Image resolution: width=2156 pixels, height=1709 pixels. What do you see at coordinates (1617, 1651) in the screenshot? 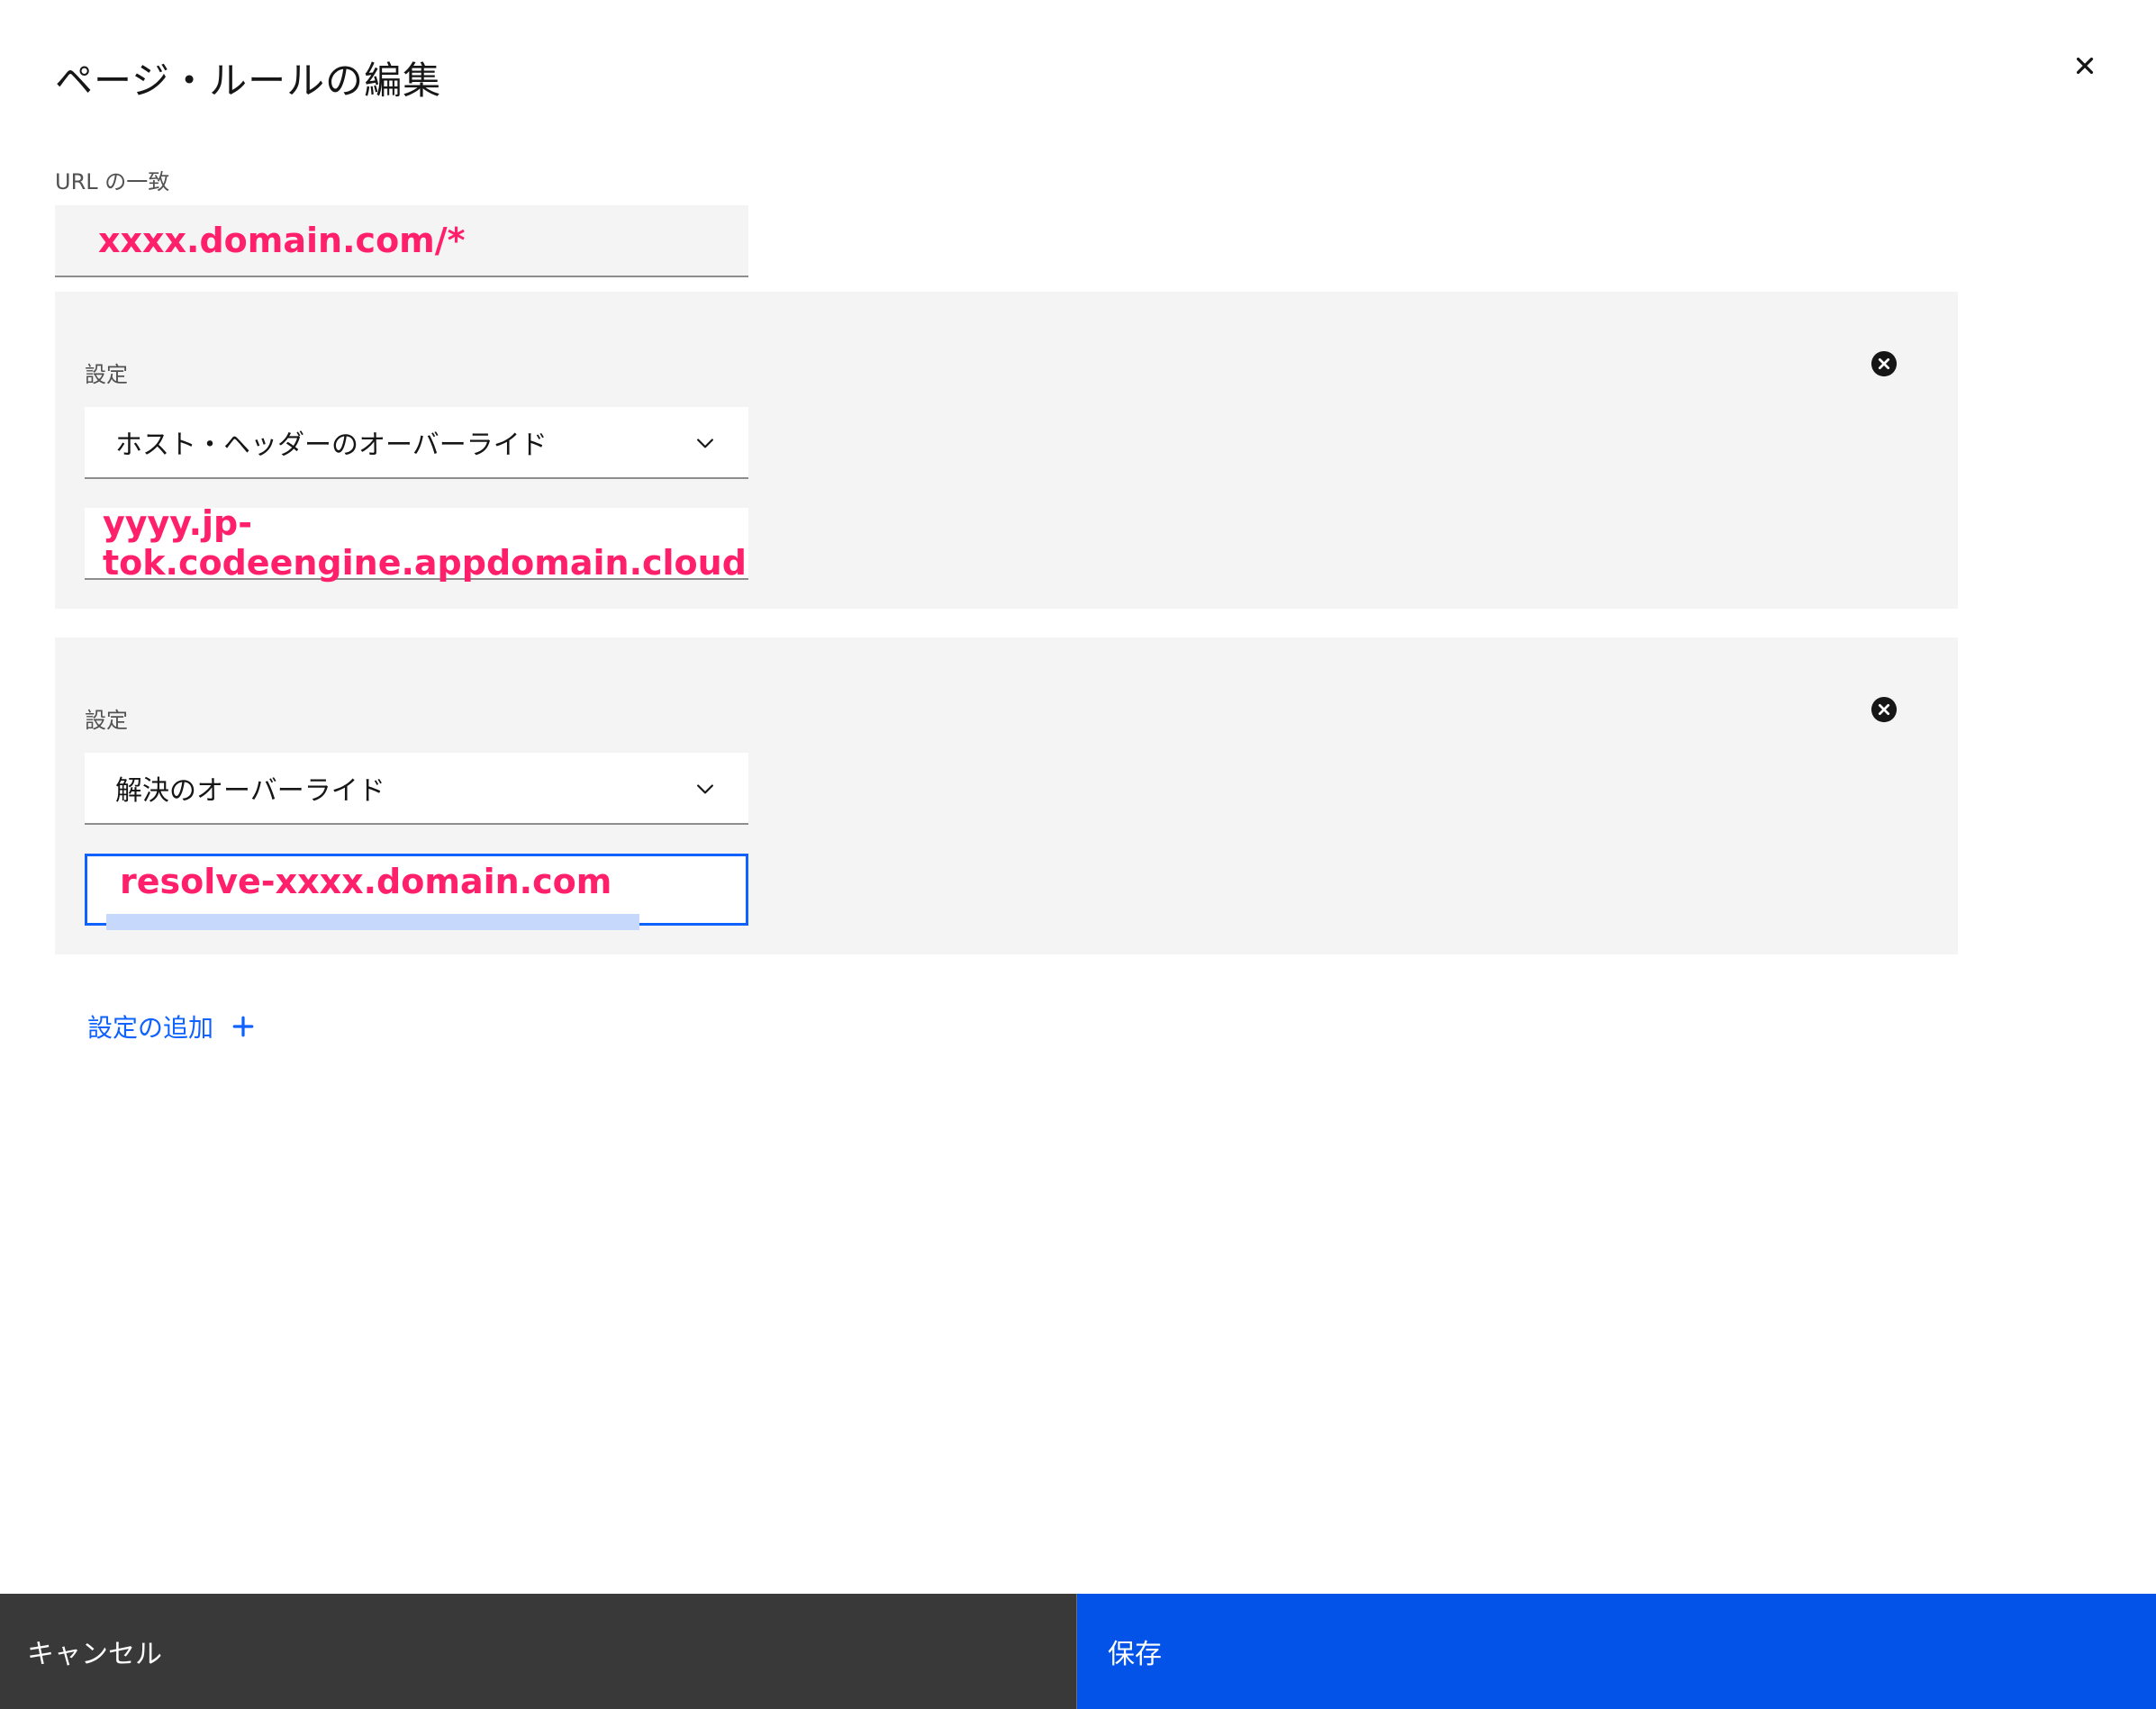
I see `save-button: 保存` at bounding box center [1617, 1651].